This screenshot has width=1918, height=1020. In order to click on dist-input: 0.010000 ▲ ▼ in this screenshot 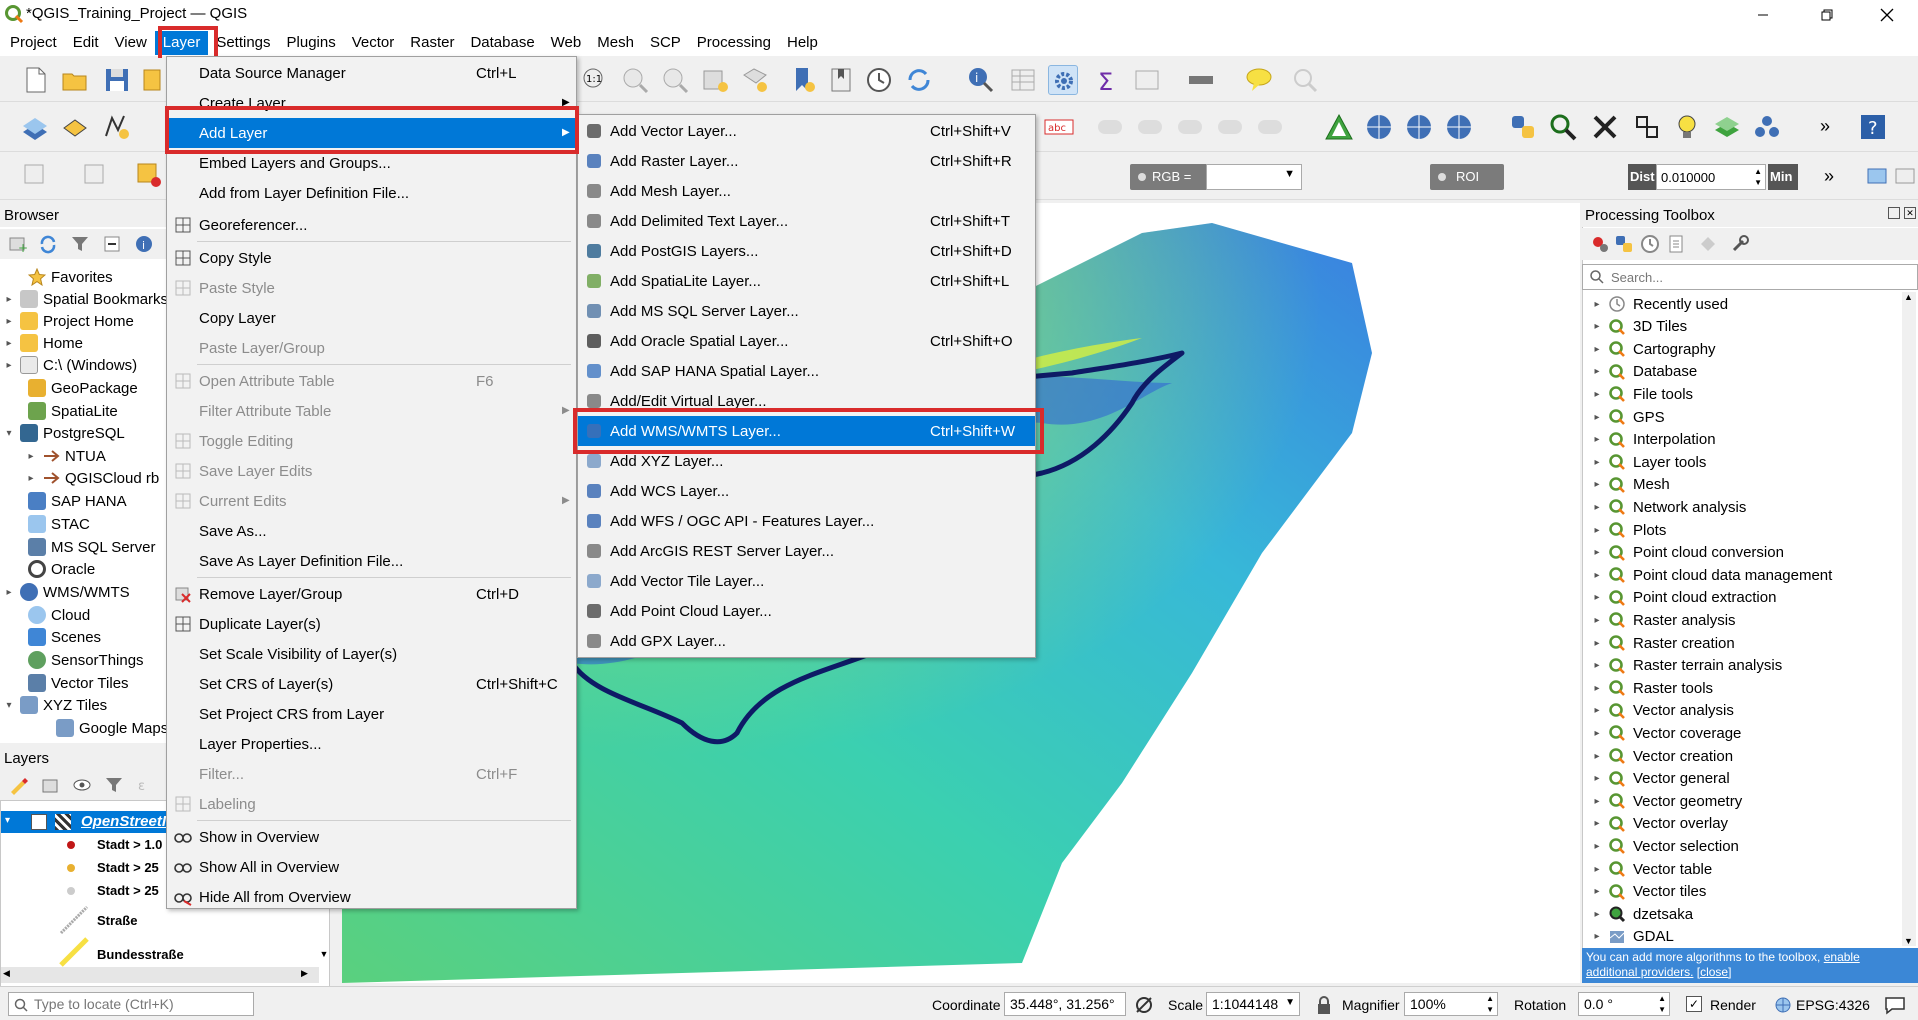, I will do `click(1711, 177)`.